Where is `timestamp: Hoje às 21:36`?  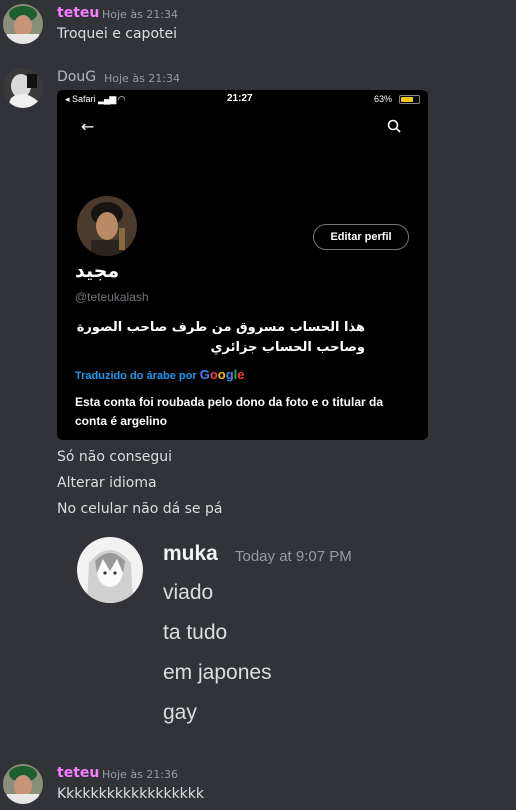 timestamp: Hoje às 21:36 is located at coordinates (140, 774).